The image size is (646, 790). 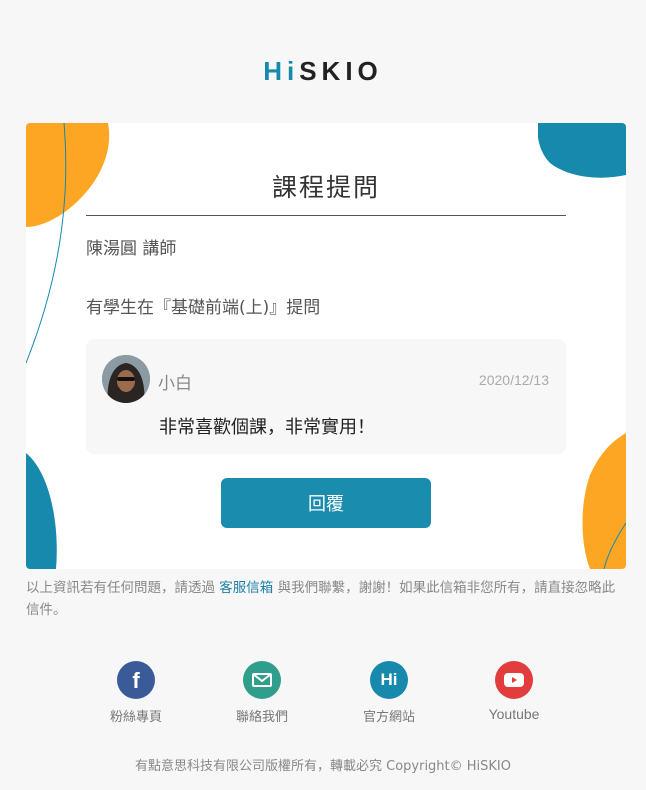 What do you see at coordinates (323, 766) in the screenshot?
I see `copyright: 有點意思科技有限公司版權所有，轉載必究 Copyright© HiSKIO` at bounding box center [323, 766].